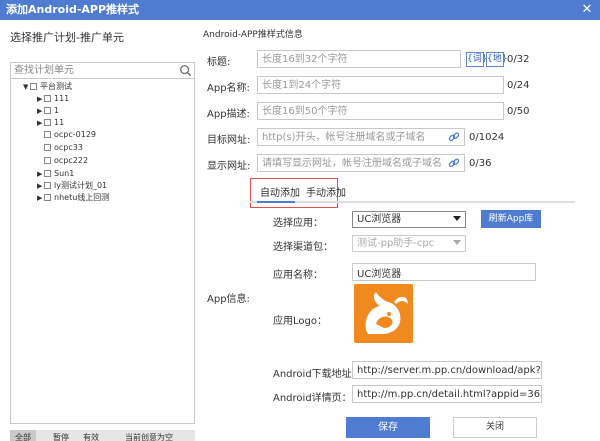 Image resolution: width=600 pixels, height=441 pixels. Describe the element at coordinates (229, 140) in the screenshot. I see `target-url-label: 目标网址:` at that location.